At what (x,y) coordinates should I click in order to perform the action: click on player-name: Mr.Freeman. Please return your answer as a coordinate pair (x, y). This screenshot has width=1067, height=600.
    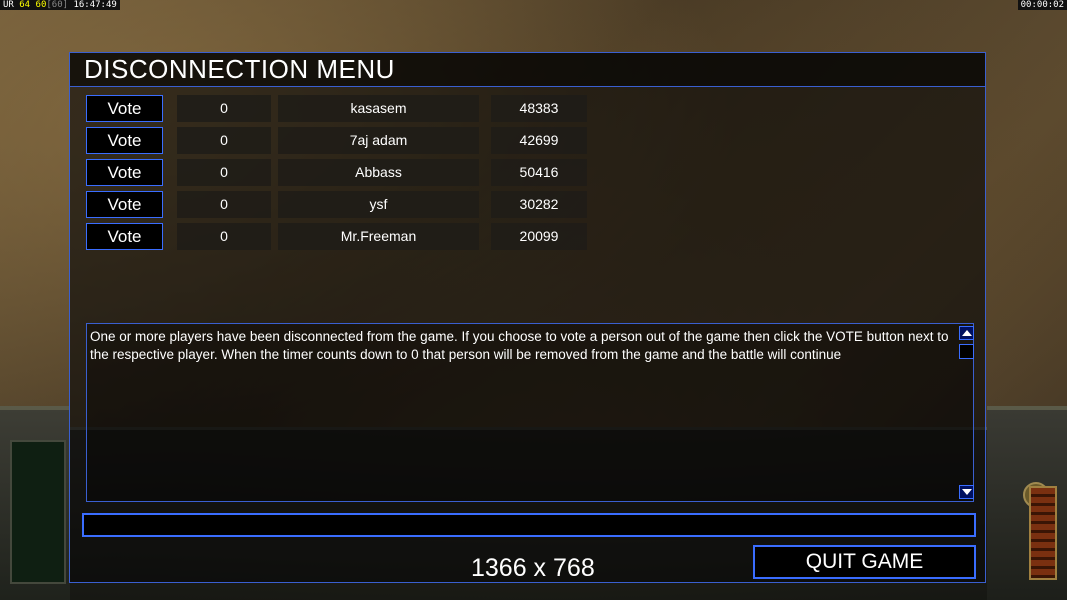
    Looking at the image, I should click on (378, 236).